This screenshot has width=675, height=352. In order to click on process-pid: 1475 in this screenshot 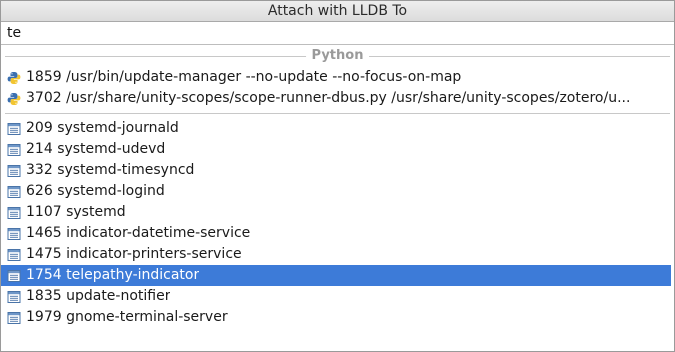, I will do `click(44, 254)`.